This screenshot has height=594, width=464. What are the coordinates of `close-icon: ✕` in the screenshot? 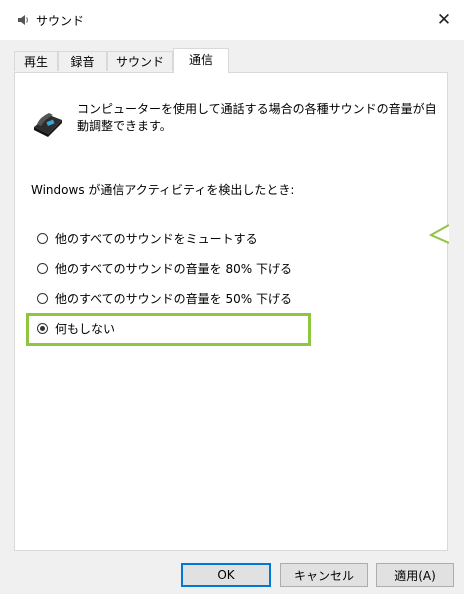 It's located at (444, 20).